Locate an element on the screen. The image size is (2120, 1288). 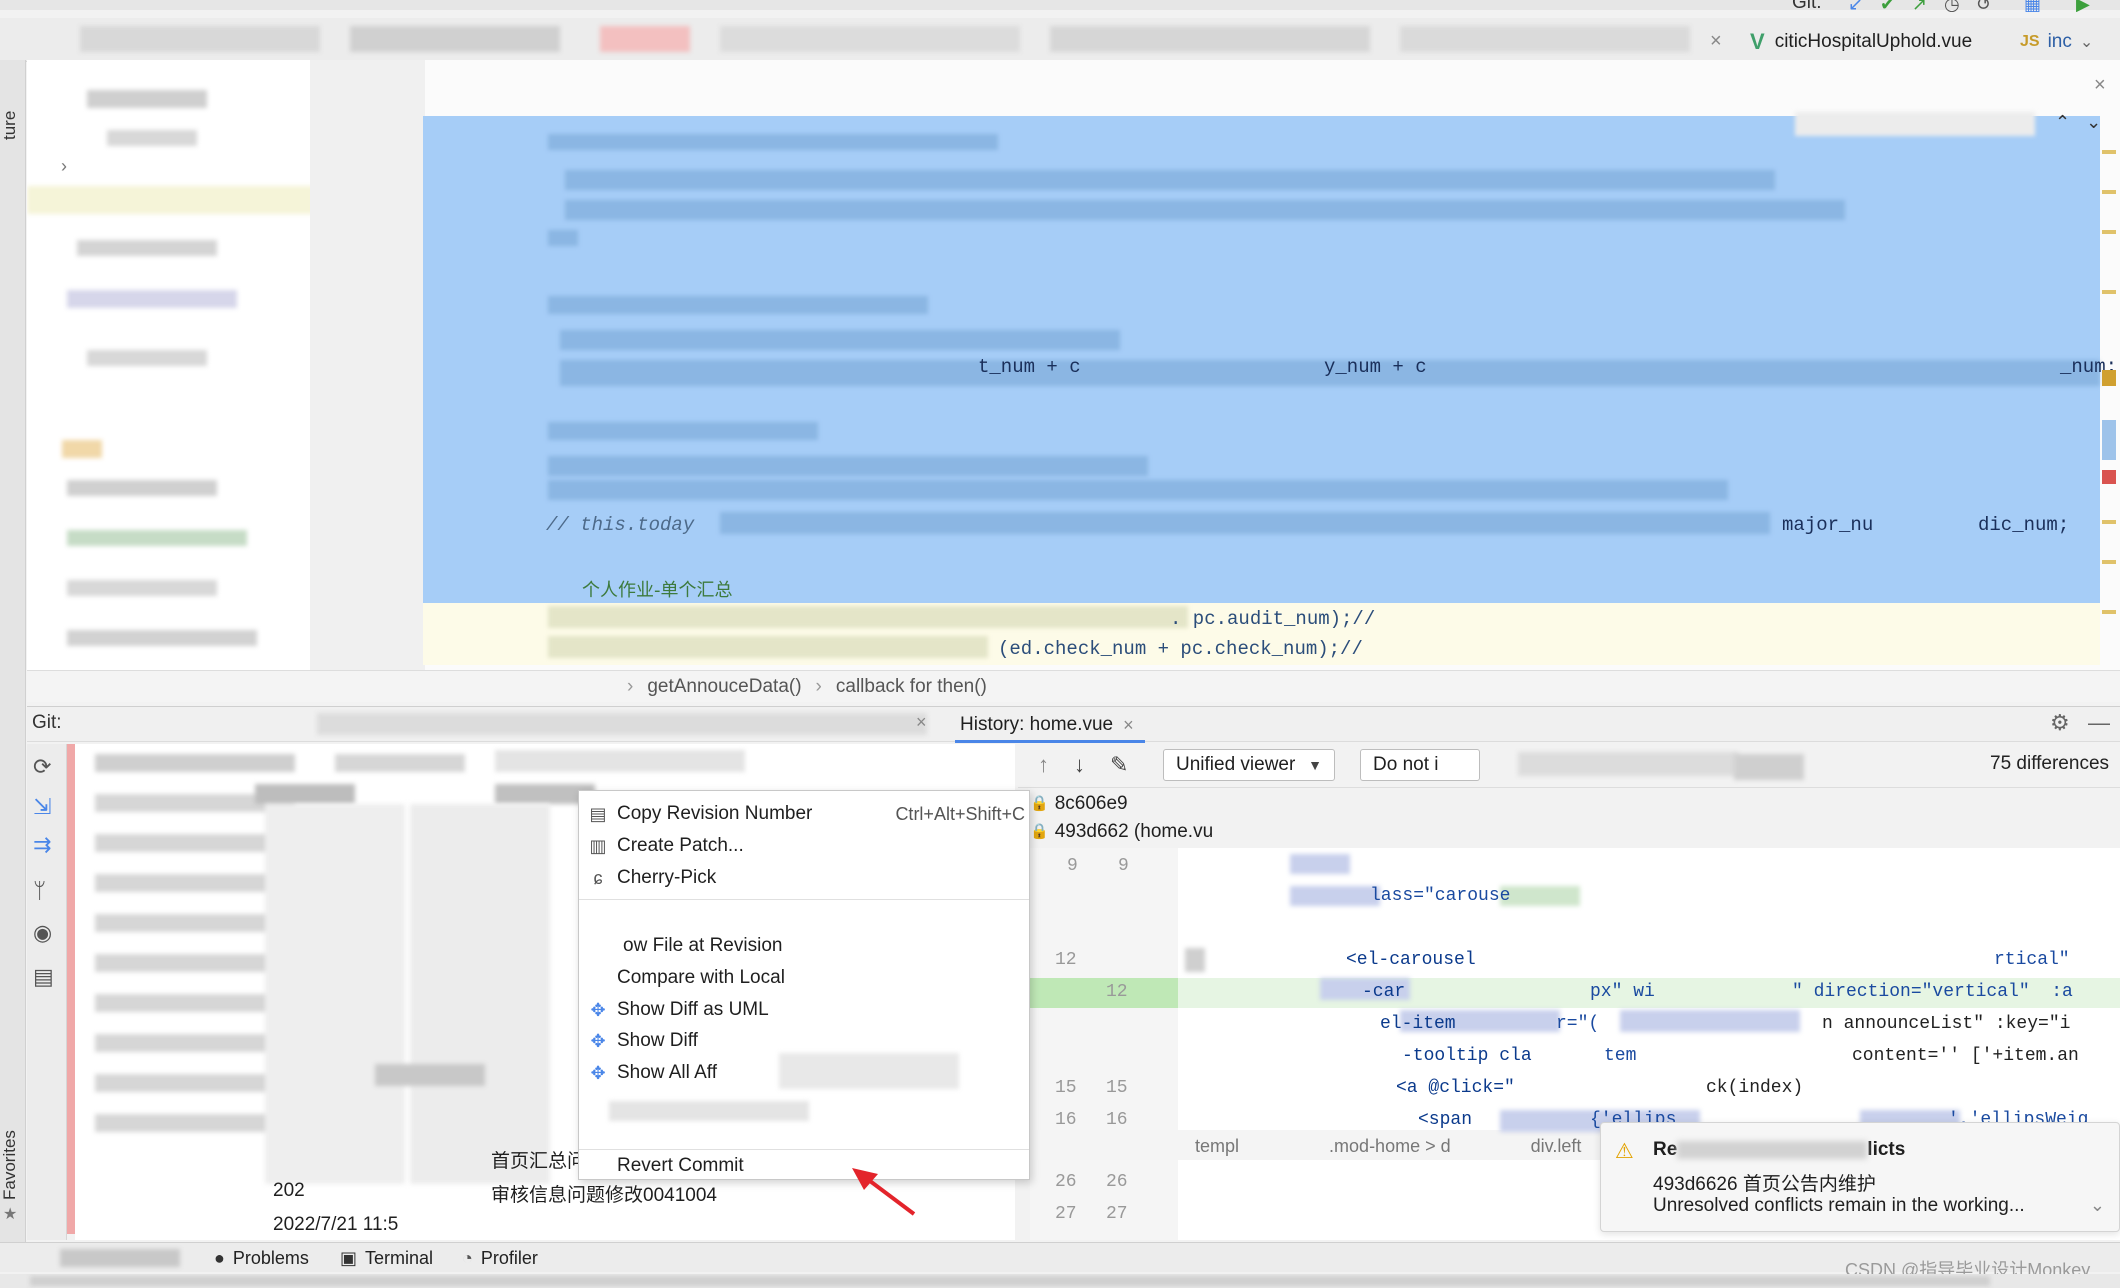
left-tool-strip is located at coordinates (13, 660).